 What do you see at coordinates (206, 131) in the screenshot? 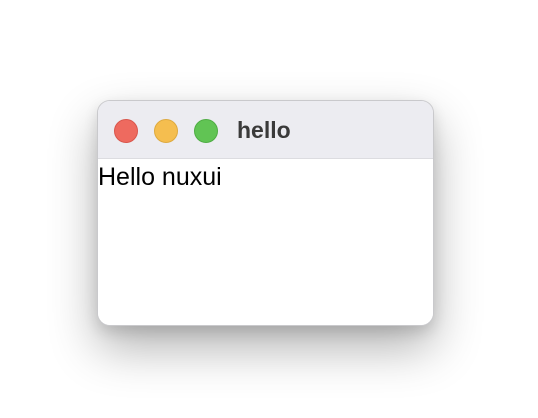
I see `zoom-button` at bounding box center [206, 131].